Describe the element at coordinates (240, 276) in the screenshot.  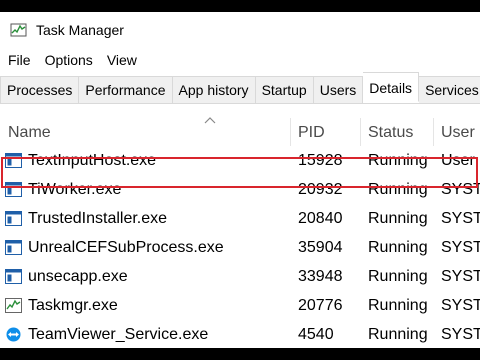
I see `process-row: unsecapp.exe 33948 Running SYST` at that location.